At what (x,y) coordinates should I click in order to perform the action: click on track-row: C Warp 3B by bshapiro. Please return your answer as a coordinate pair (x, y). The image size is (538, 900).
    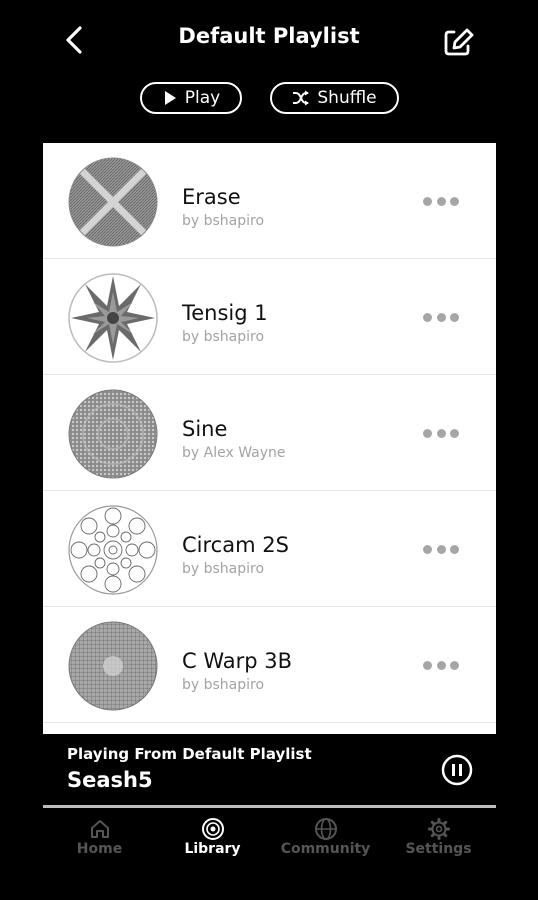
    Looking at the image, I should click on (269, 665).